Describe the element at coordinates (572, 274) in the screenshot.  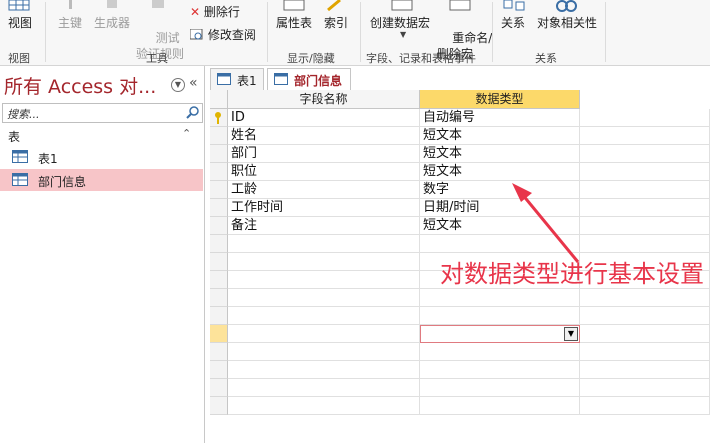
I see `annotation-text: 对数据类型进行基本设置` at that location.